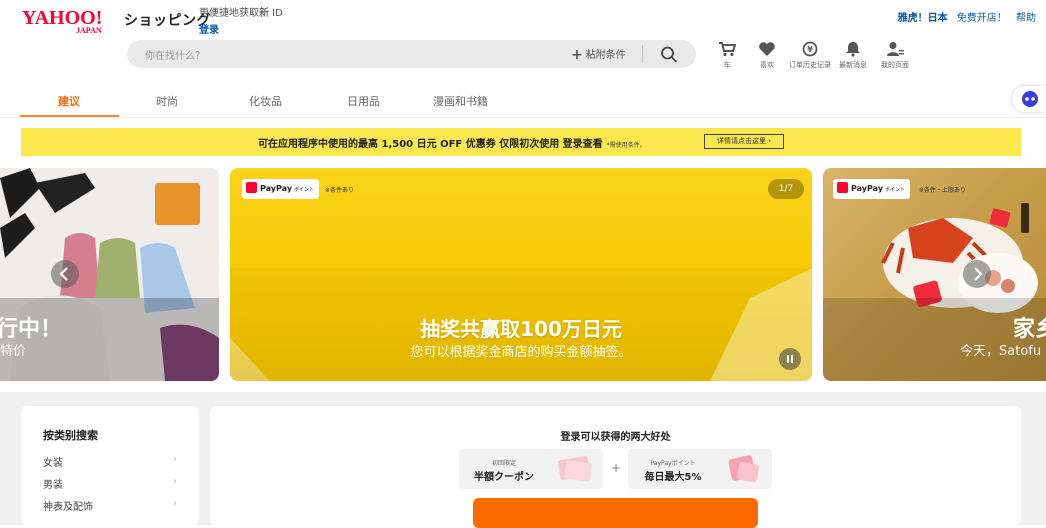 This screenshot has height=528, width=1046. What do you see at coordinates (673, 477) in the screenshot?
I see `benefit-points-label: 毎日最大5%` at bounding box center [673, 477].